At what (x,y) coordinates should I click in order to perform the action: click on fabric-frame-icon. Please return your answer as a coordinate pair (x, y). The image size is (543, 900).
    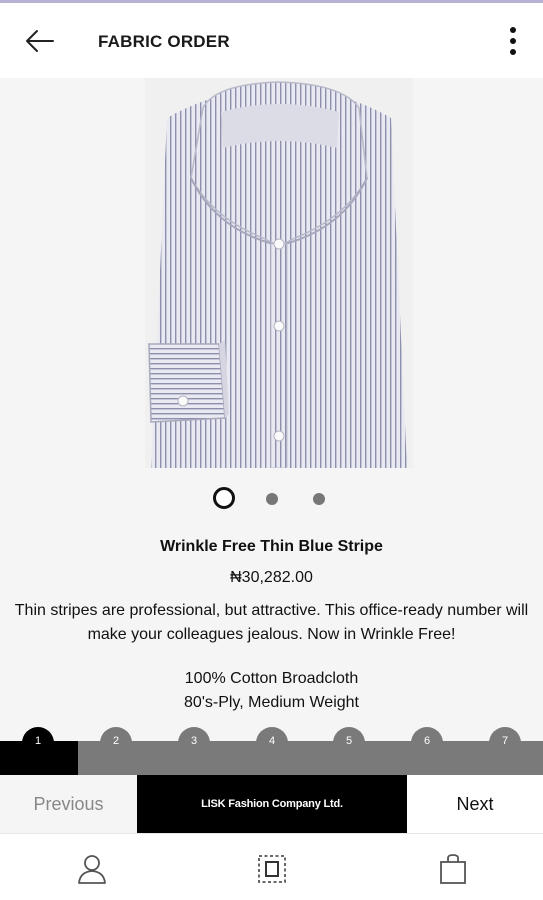
    Looking at the image, I should click on (272, 869).